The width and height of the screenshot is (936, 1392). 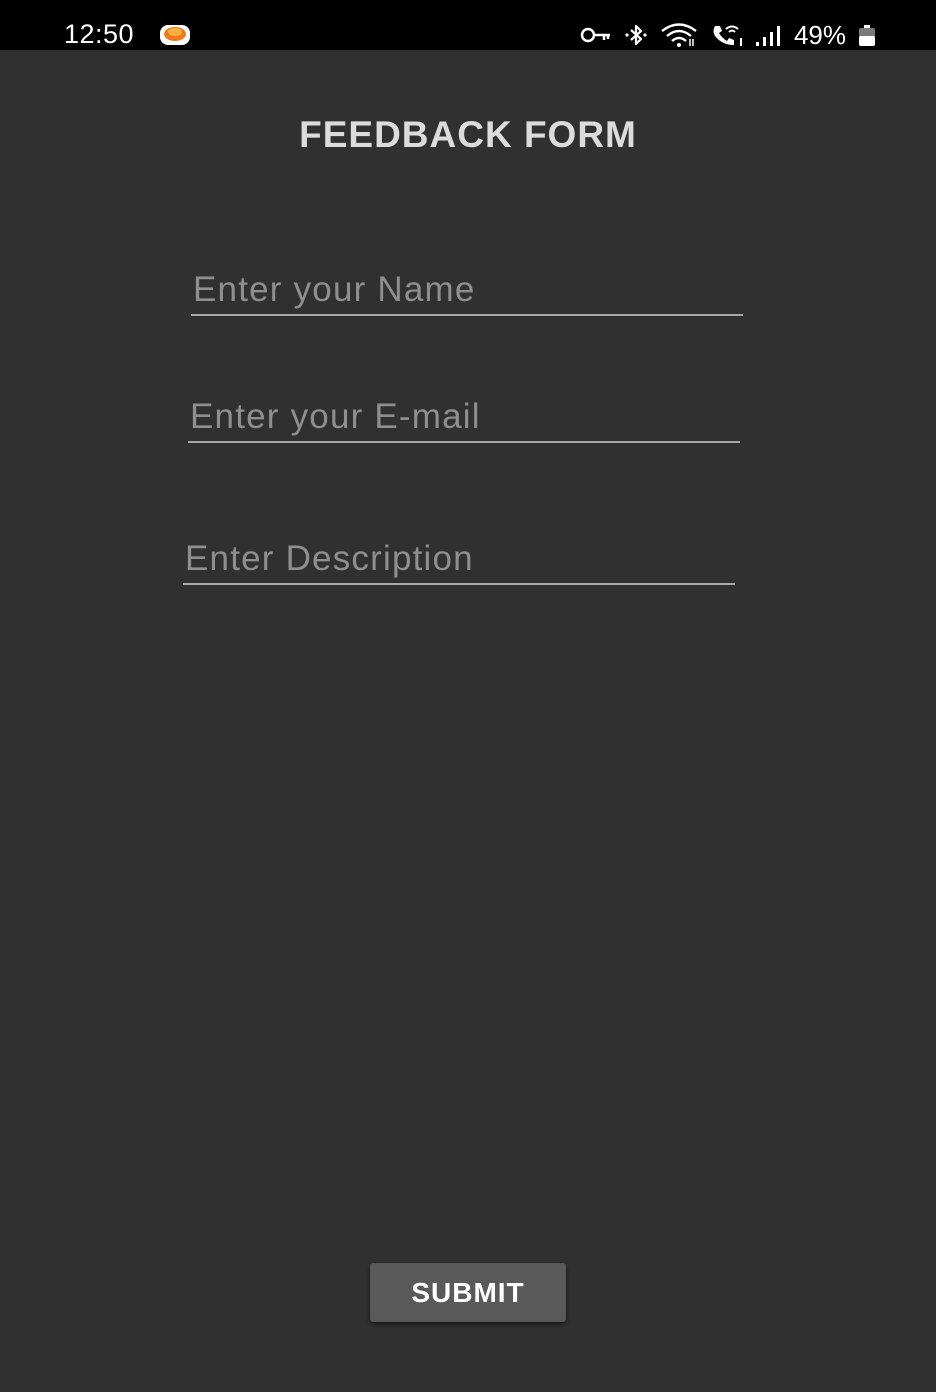 What do you see at coordinates (767, 36) in the screenshot?
I see `signal-icon` at bounding box center [767, 36].